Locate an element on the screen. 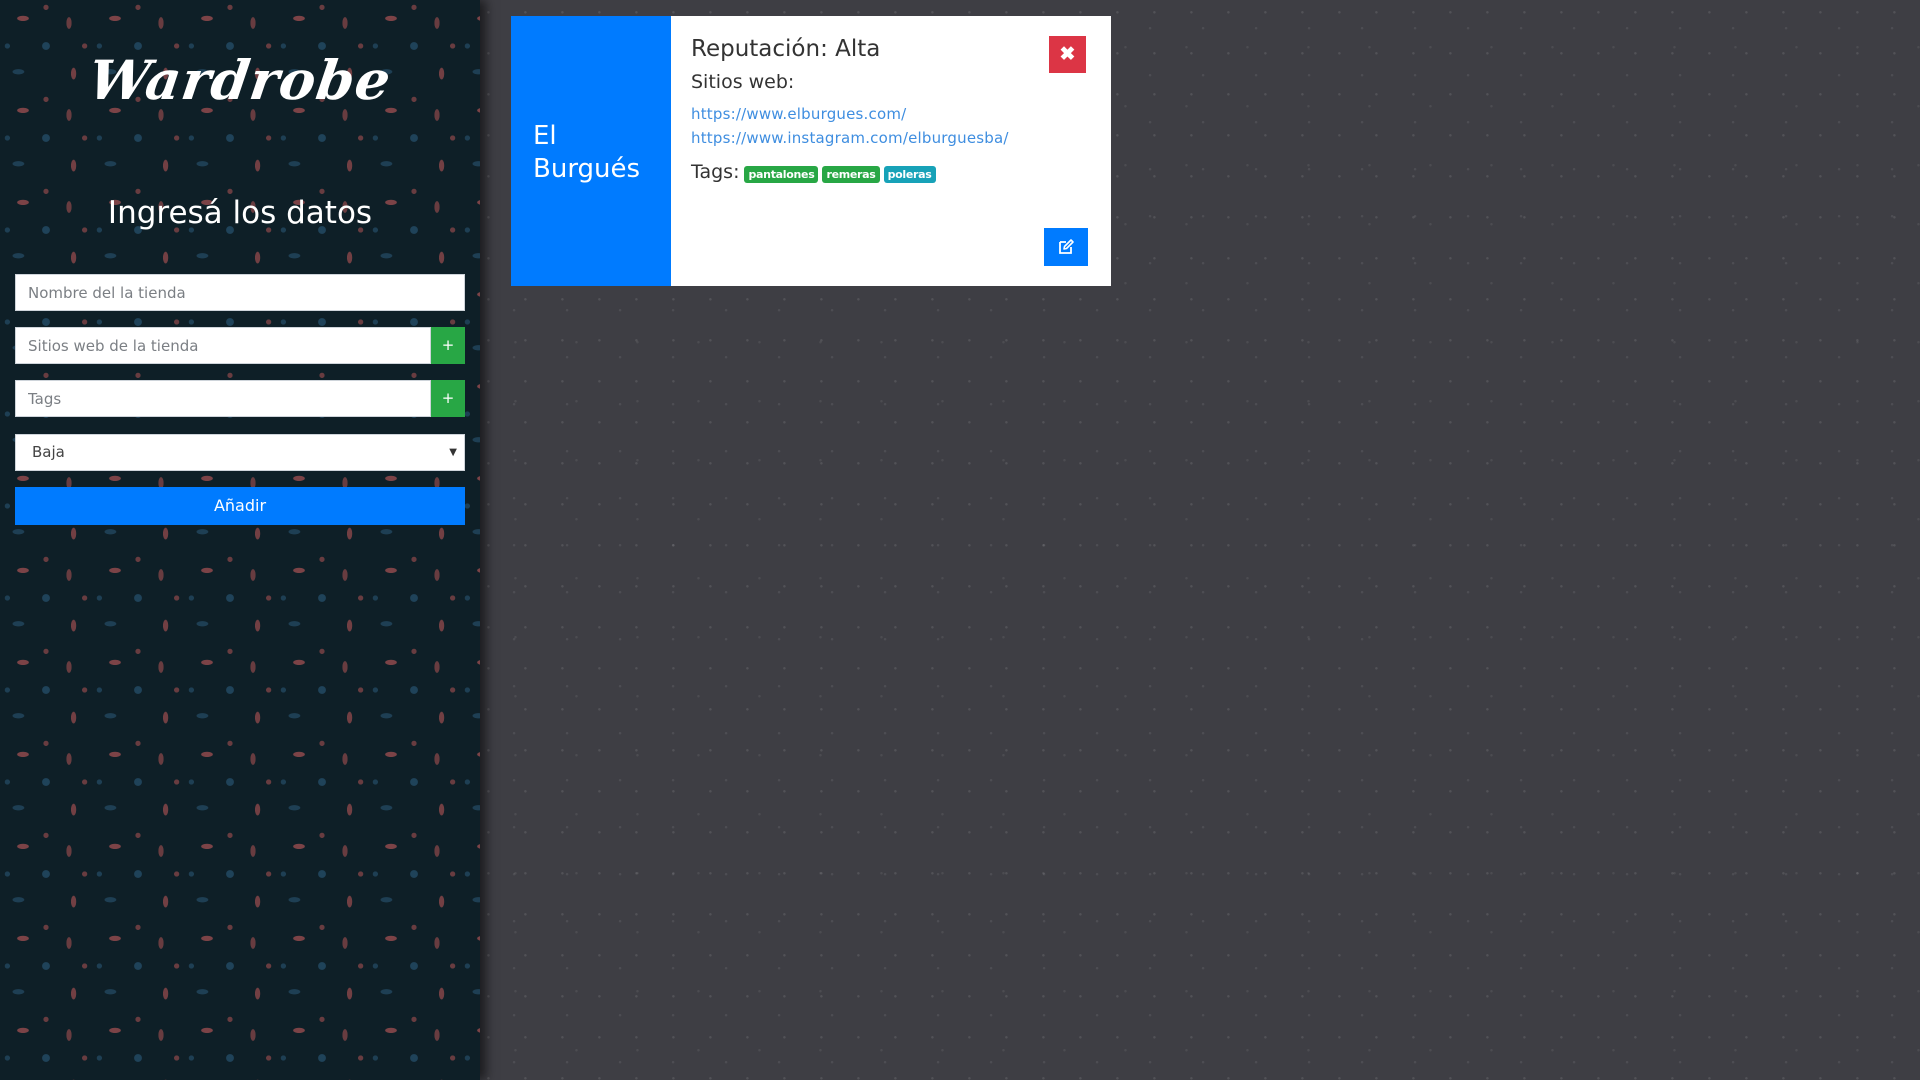 This screenshot has width=1920, height=1080. edit-card-button is located at coordinates (1066, 247).